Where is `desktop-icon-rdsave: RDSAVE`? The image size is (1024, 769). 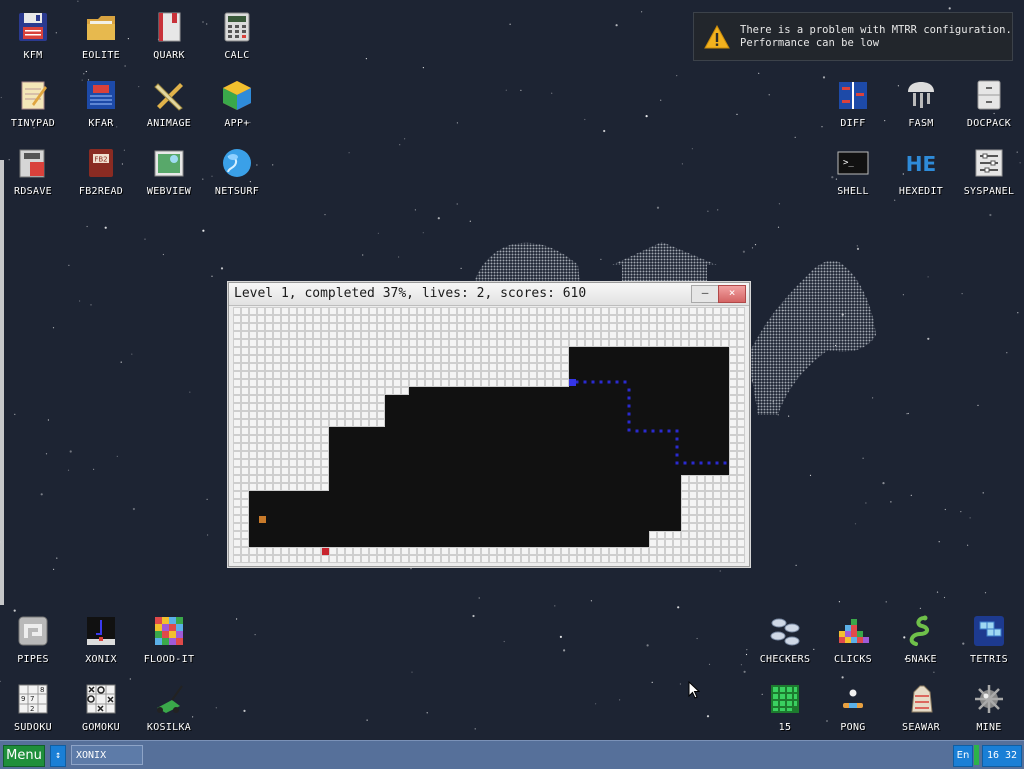 desktop-icon-rdsave: RDSAVE is located at coordinates (33, 171).